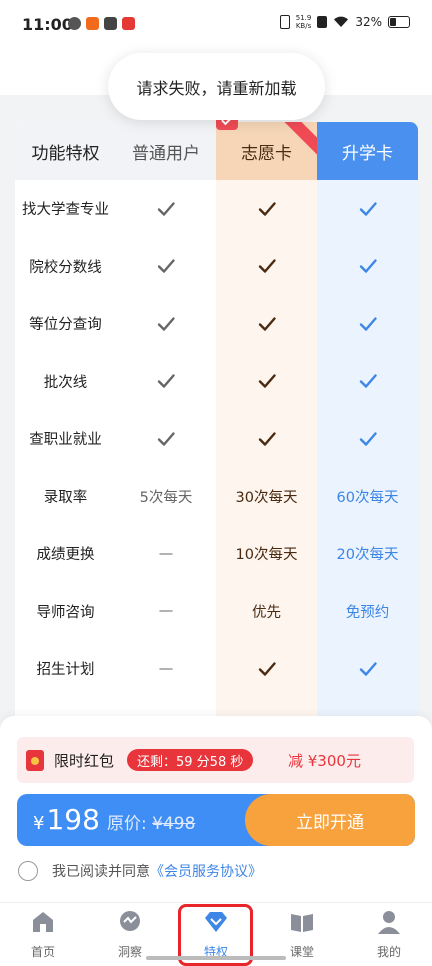  I want to click on sim-icon, so click(322, 22).